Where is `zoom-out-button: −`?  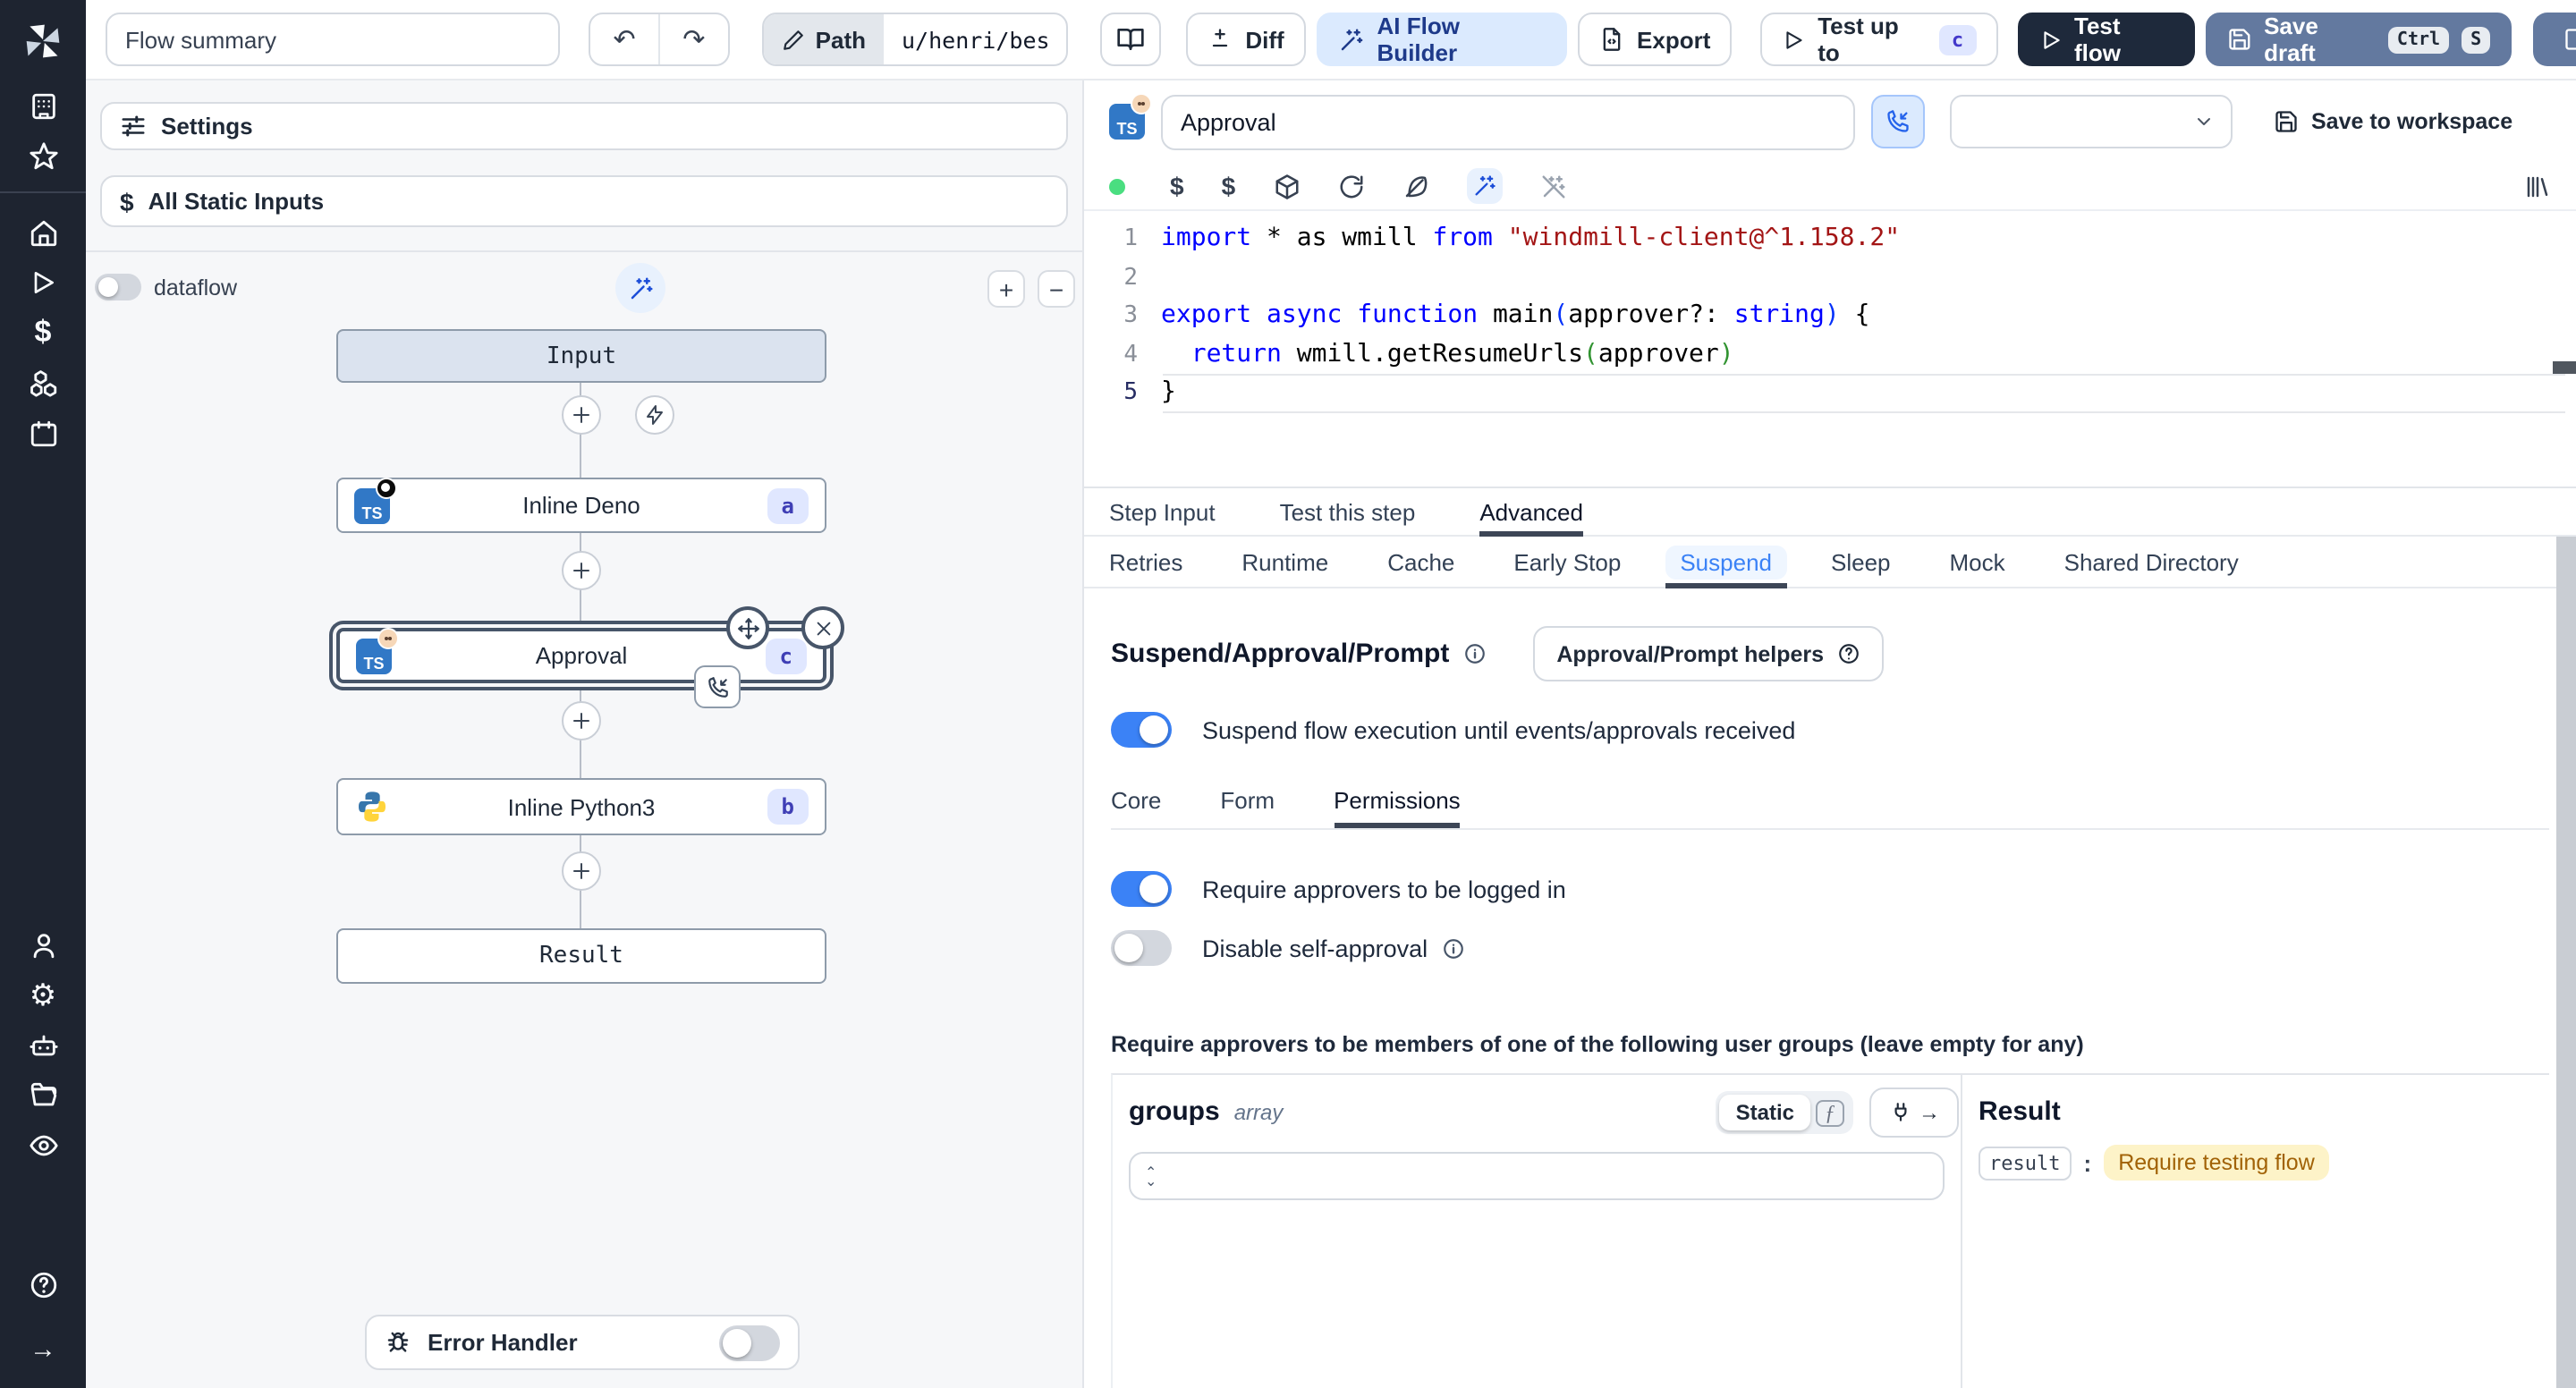
zoom-out-button: − is located at coordinates (1056, 289).